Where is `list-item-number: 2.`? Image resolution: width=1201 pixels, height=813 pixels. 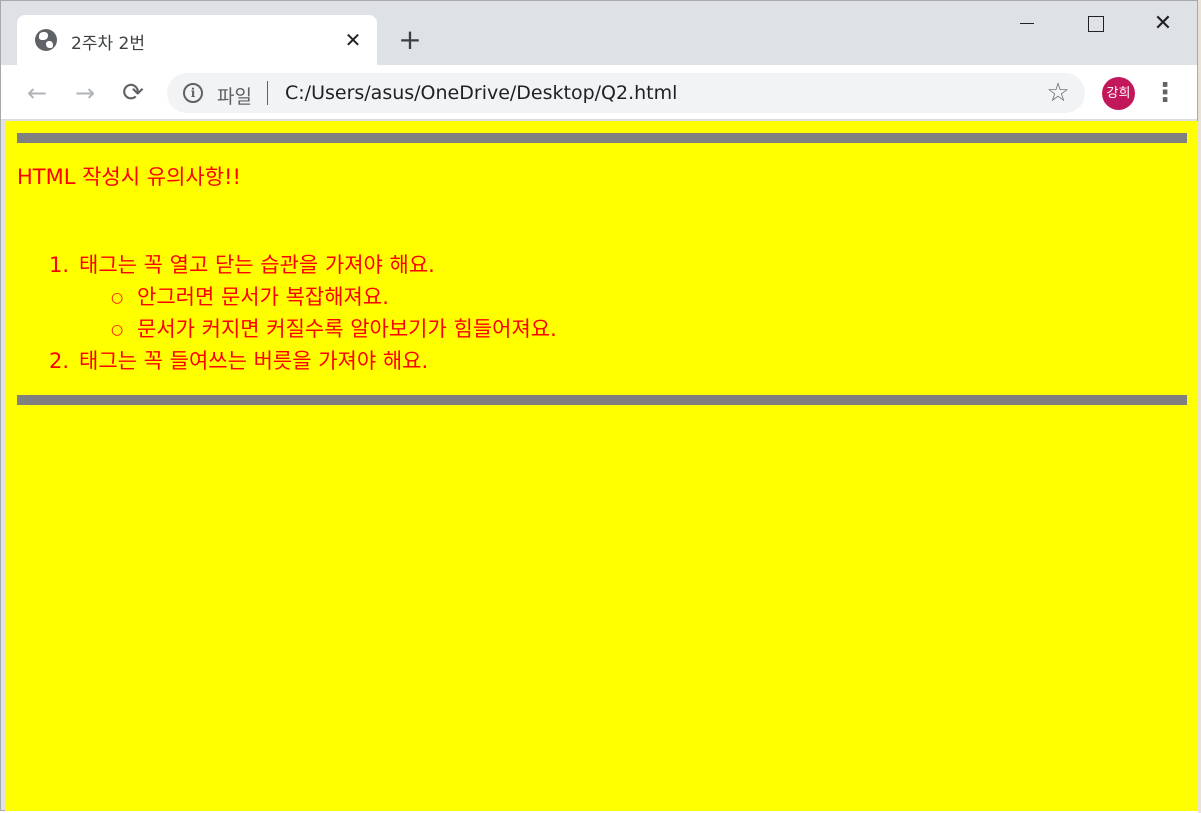
list-item-number: 2. is located at coordinates (59, 361).